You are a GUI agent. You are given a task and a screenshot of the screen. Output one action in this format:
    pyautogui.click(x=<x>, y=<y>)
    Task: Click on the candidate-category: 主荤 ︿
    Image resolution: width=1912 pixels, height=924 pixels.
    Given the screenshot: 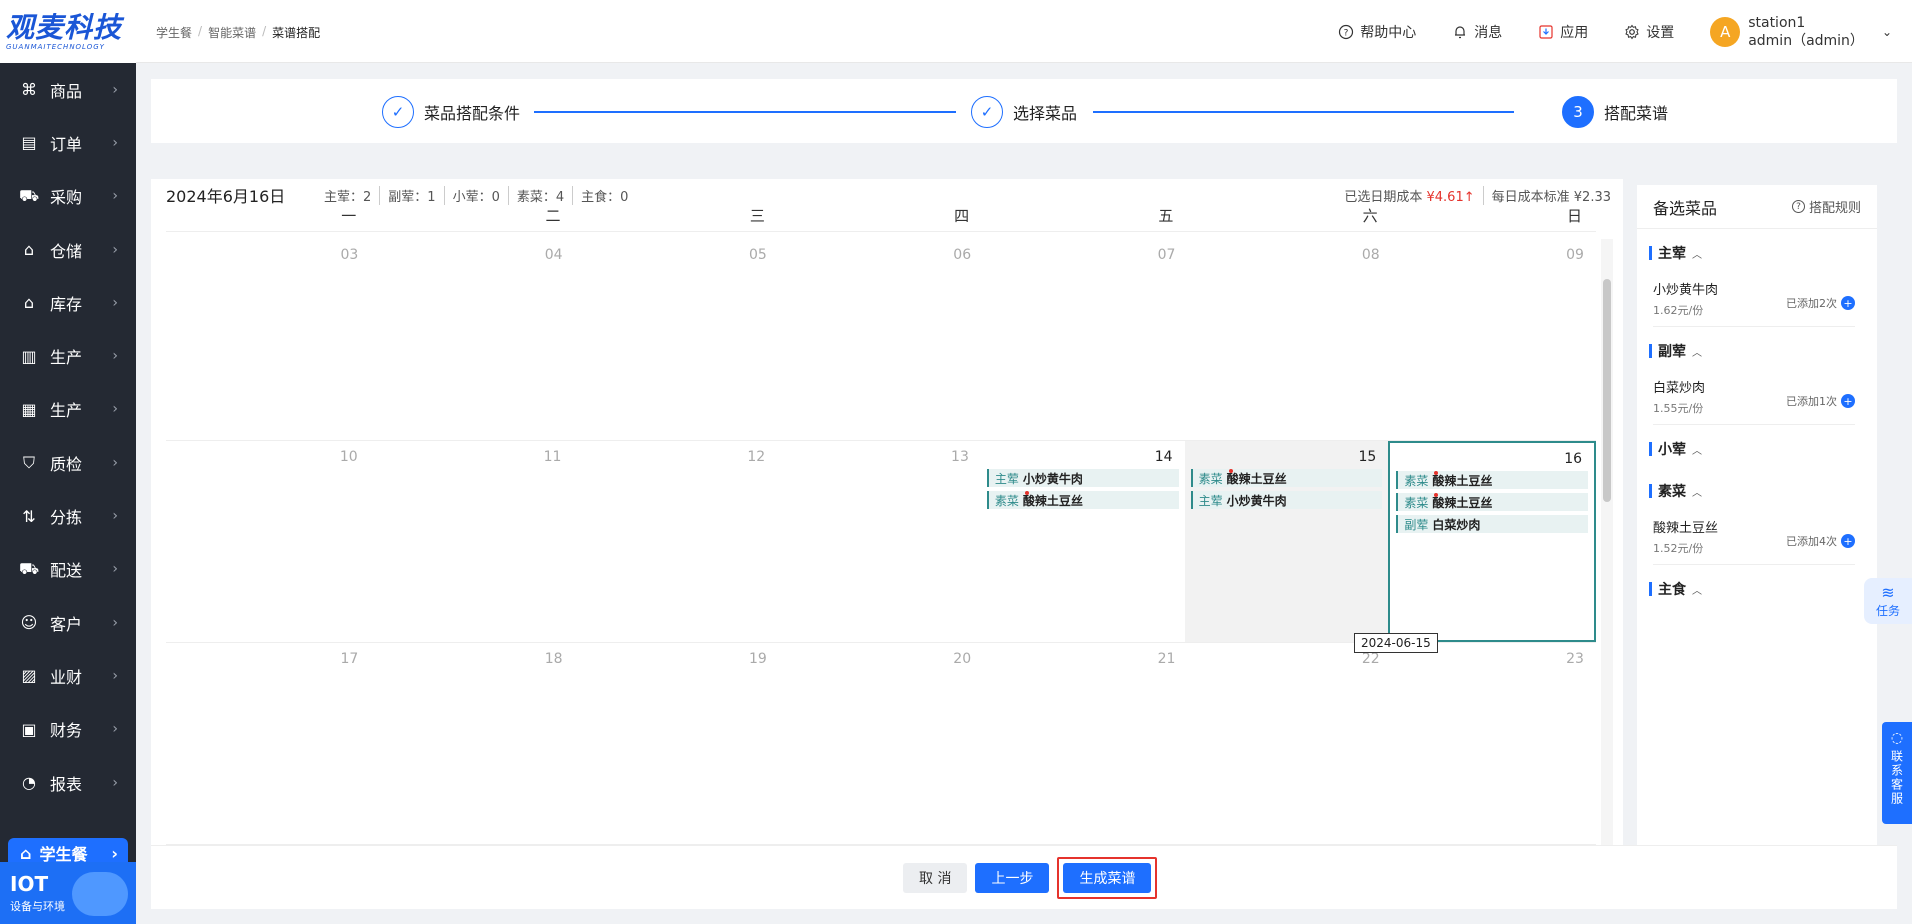 What is the action you would take?
    pyautogui.click(x=1757, y=250)
    